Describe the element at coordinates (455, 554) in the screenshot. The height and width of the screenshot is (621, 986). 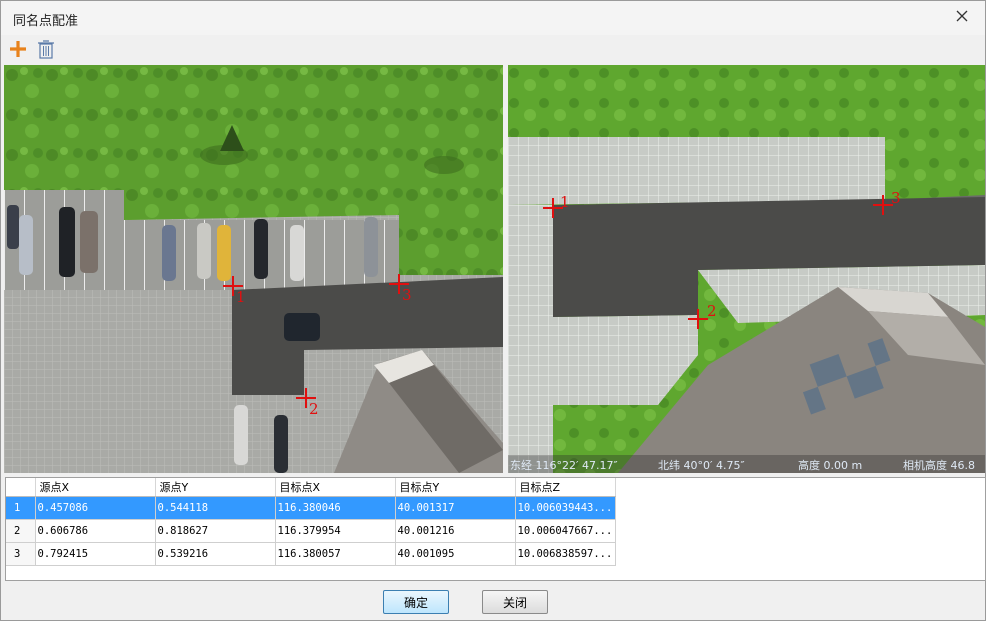
I see `cell-target-y: 40.001095` at that location.